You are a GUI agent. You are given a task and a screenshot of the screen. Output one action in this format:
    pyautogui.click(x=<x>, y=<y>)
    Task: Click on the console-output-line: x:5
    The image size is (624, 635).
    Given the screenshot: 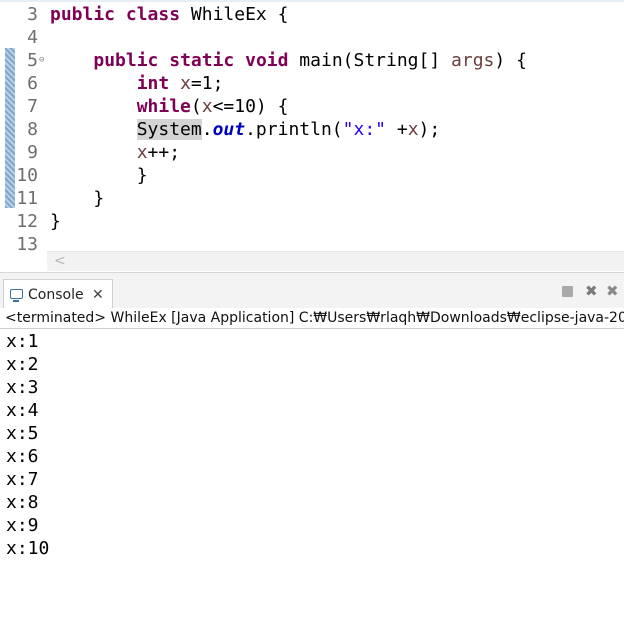 What is the action you would take?
    pyautogui.click(x=22, y=433)
    